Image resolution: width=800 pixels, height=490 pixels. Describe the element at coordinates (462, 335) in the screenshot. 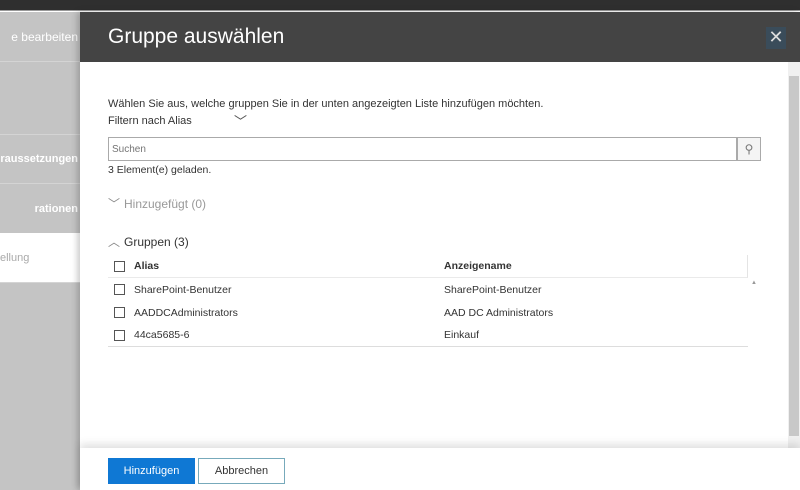

I see `display-name-cell: Einkauf` at that location.